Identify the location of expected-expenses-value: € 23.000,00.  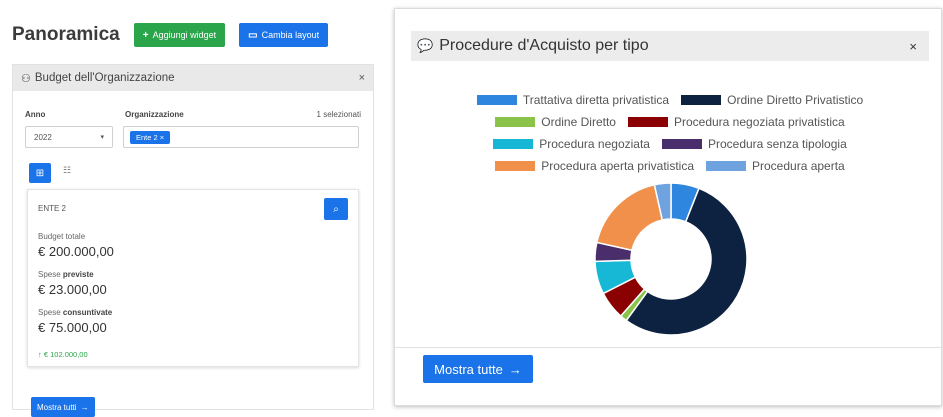
(72, 289).